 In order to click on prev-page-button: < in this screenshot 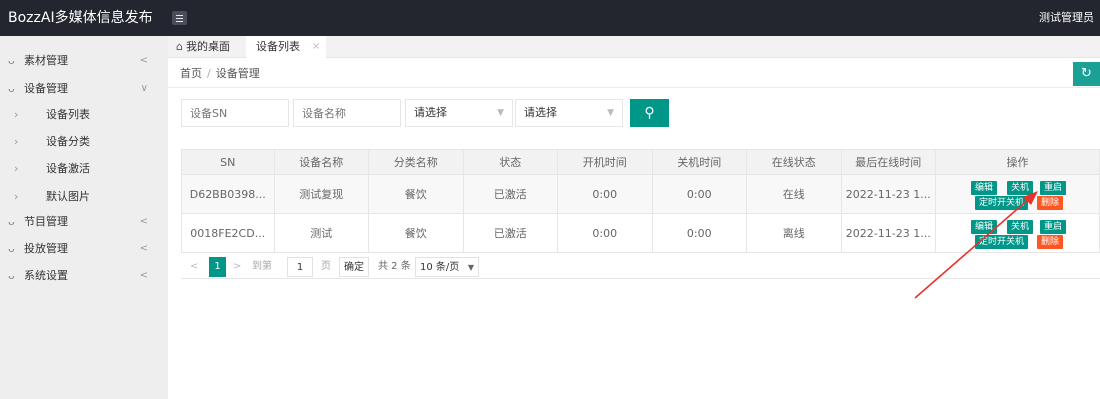, I will do `click(196, 267)`.